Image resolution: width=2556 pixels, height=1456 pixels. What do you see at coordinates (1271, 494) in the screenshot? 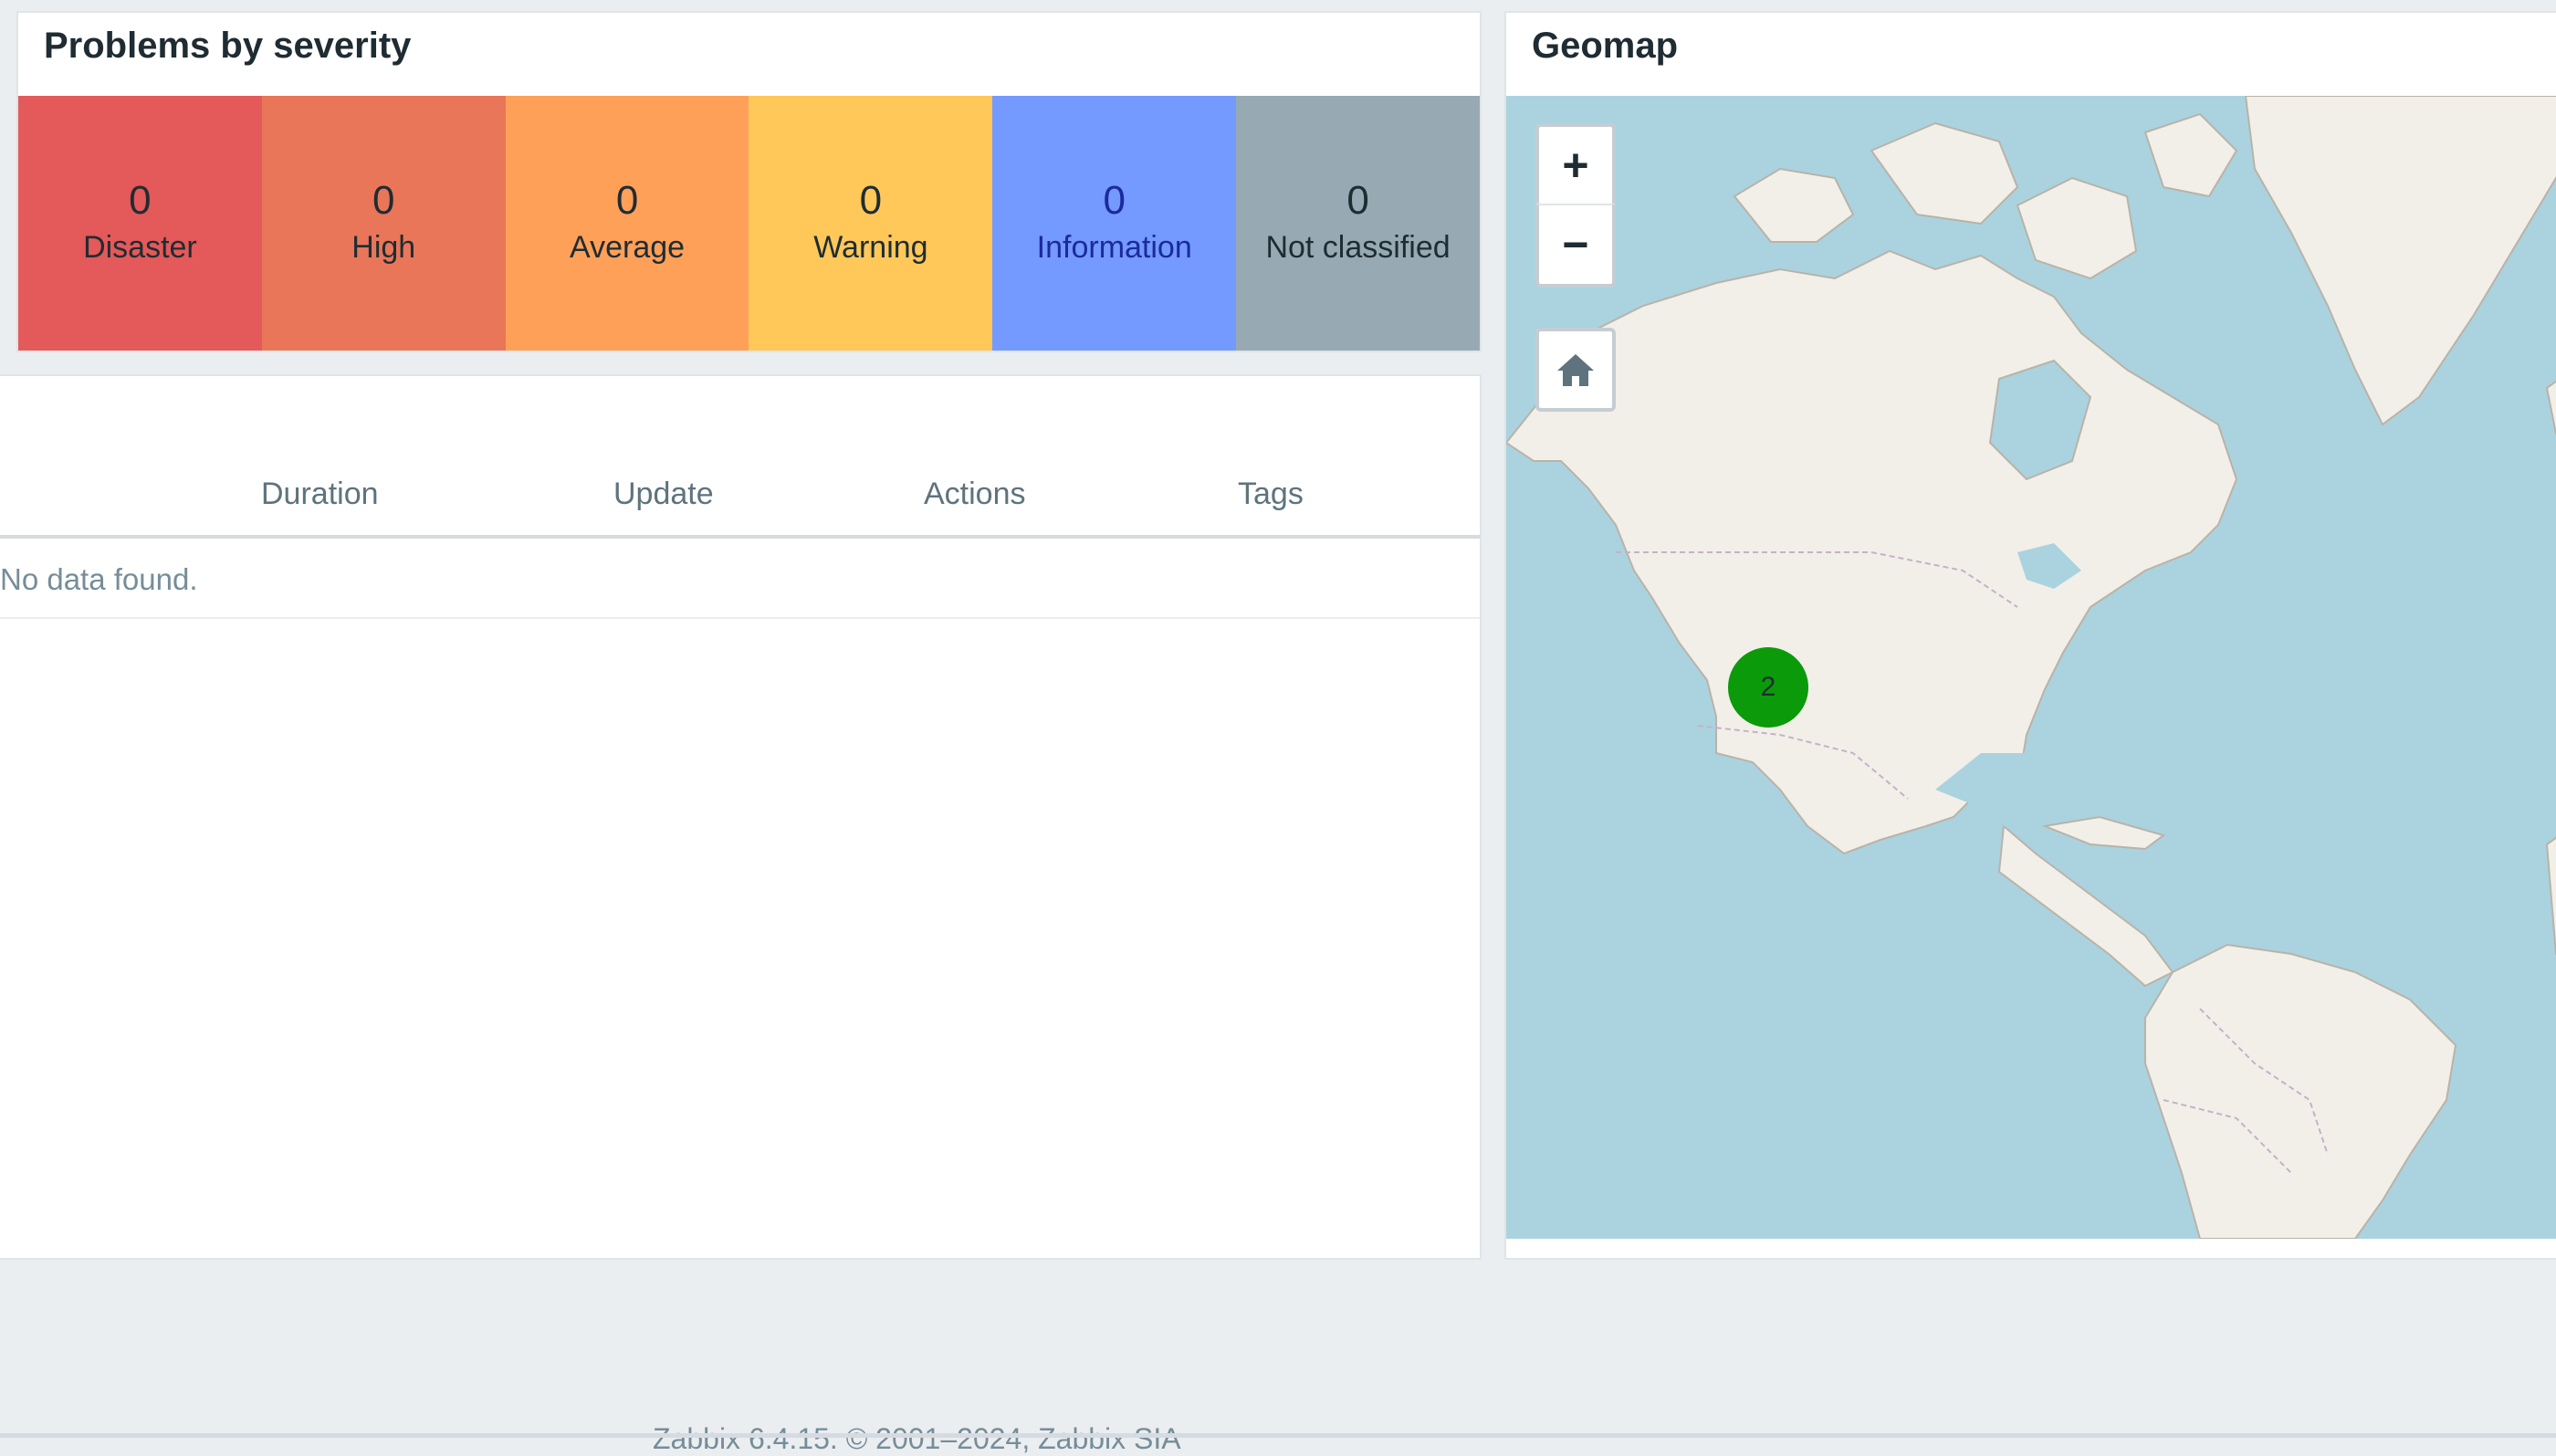
I see `column-header-tags: Tags` at bounding box center [1271, 494].